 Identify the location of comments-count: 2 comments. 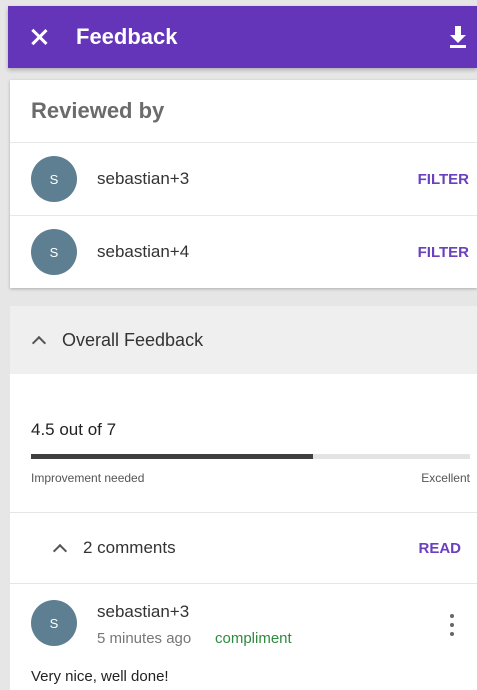
(129, 547).